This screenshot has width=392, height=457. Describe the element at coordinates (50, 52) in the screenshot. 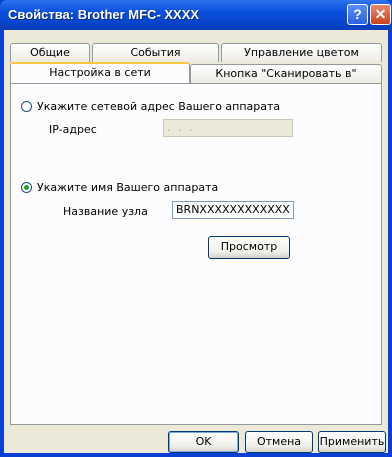

I see `tab-general: Общие` at that location.